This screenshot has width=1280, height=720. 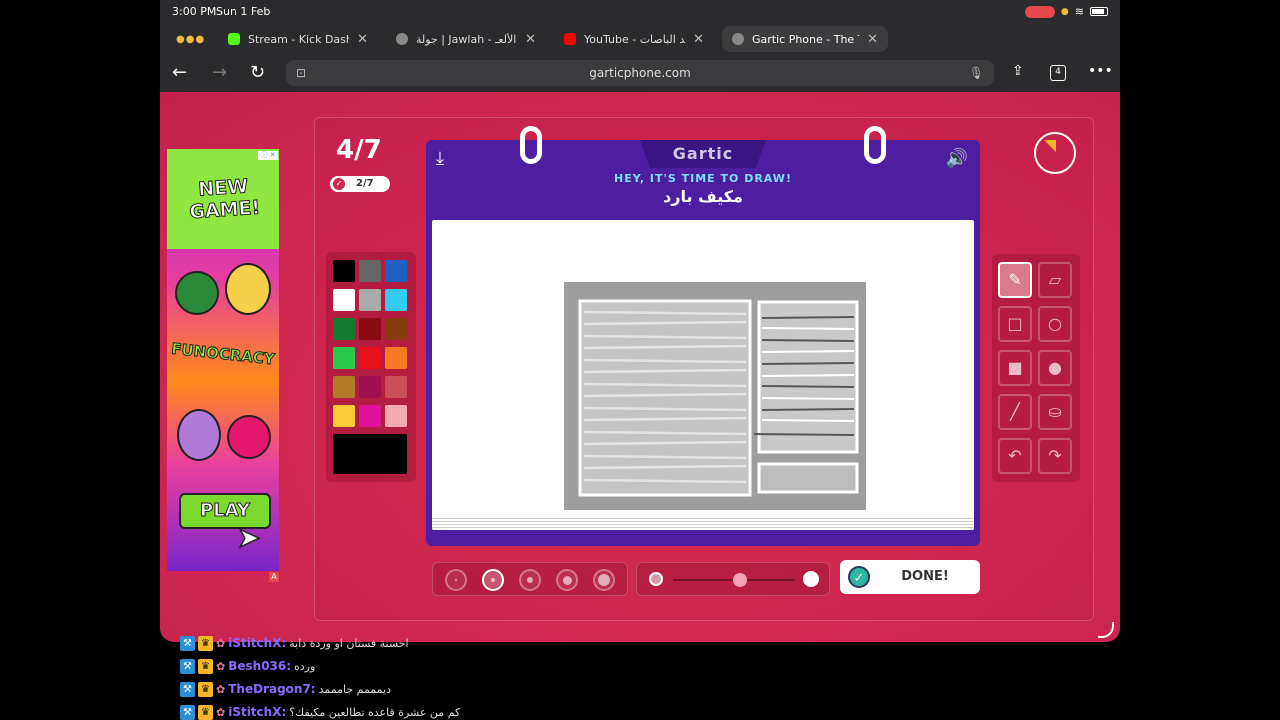 I want to click on rectangle-outline-icon: □, so click(x=1015, y=324).